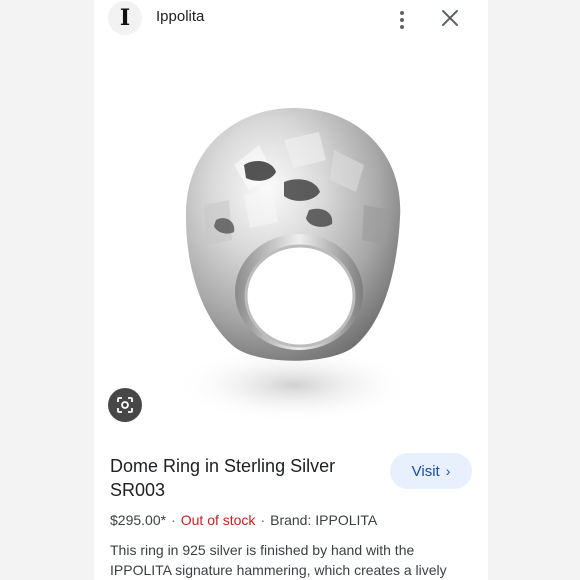 Image resolution: width=580 pixels, height=580 pixels. I want to click on visit-button: Visit ›, so click(431, 471).